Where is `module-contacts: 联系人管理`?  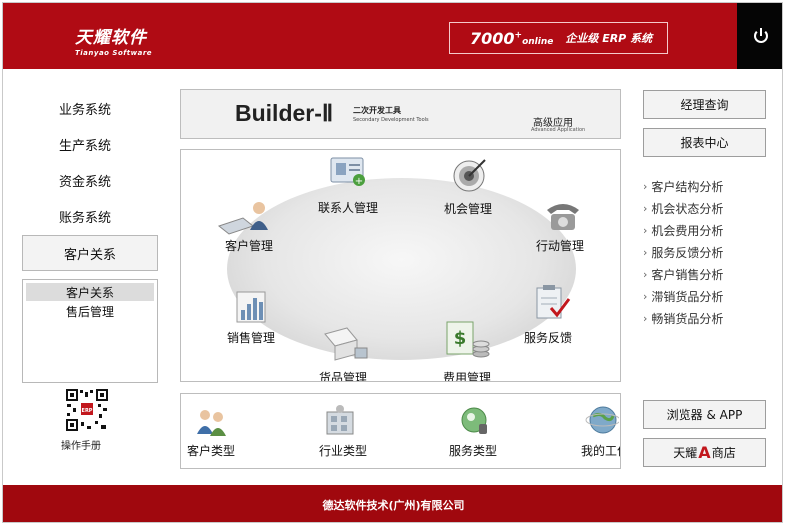 module-contacts: 联系人管理 is located at coordinates (348, 207).